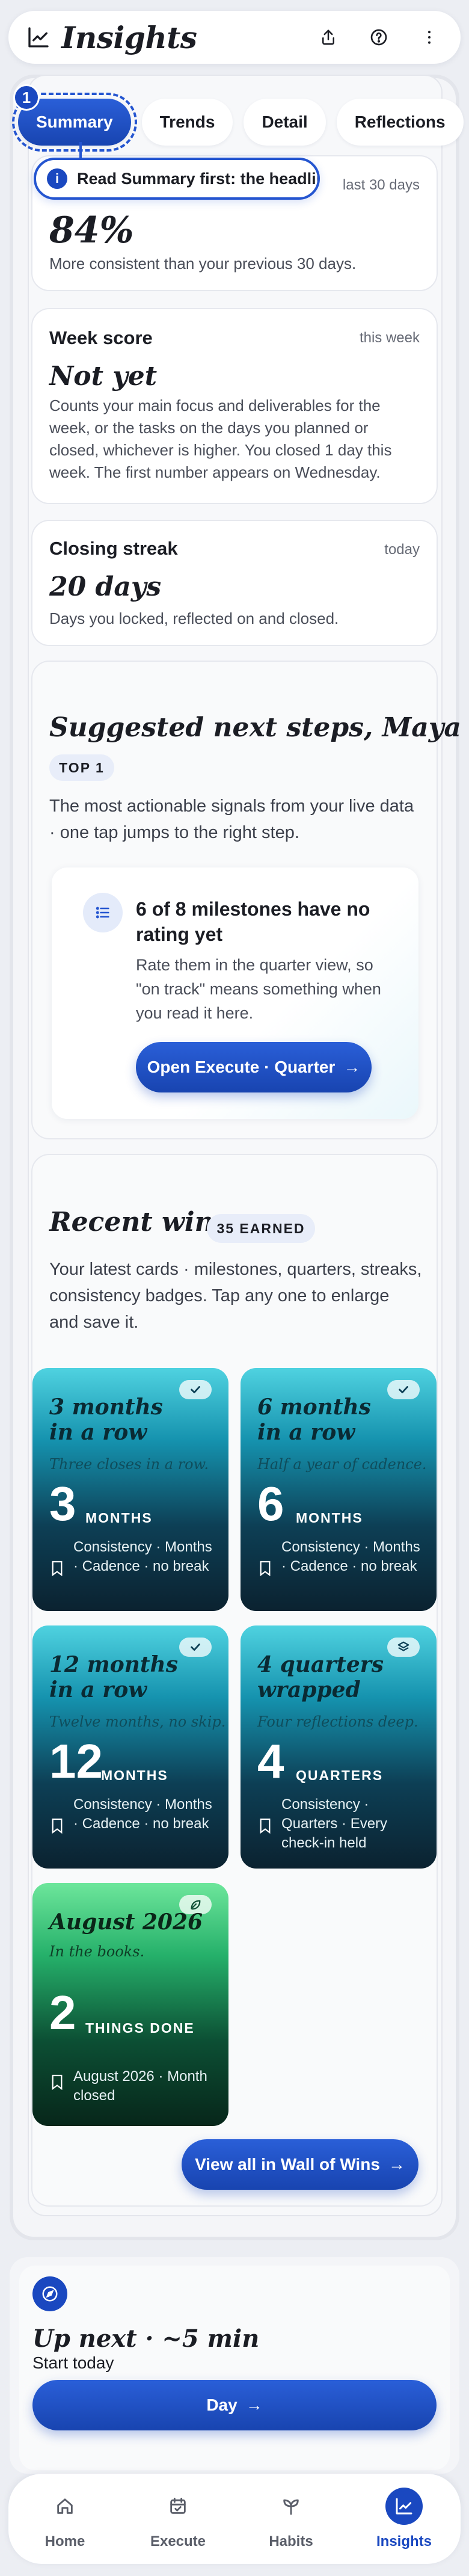 This screenshot has width=469, height=2576. What do you see at coordinates (340, 1775) in the screenshot?
I see `win-unit: QUARTERS` at bounding box center [340, 1775].